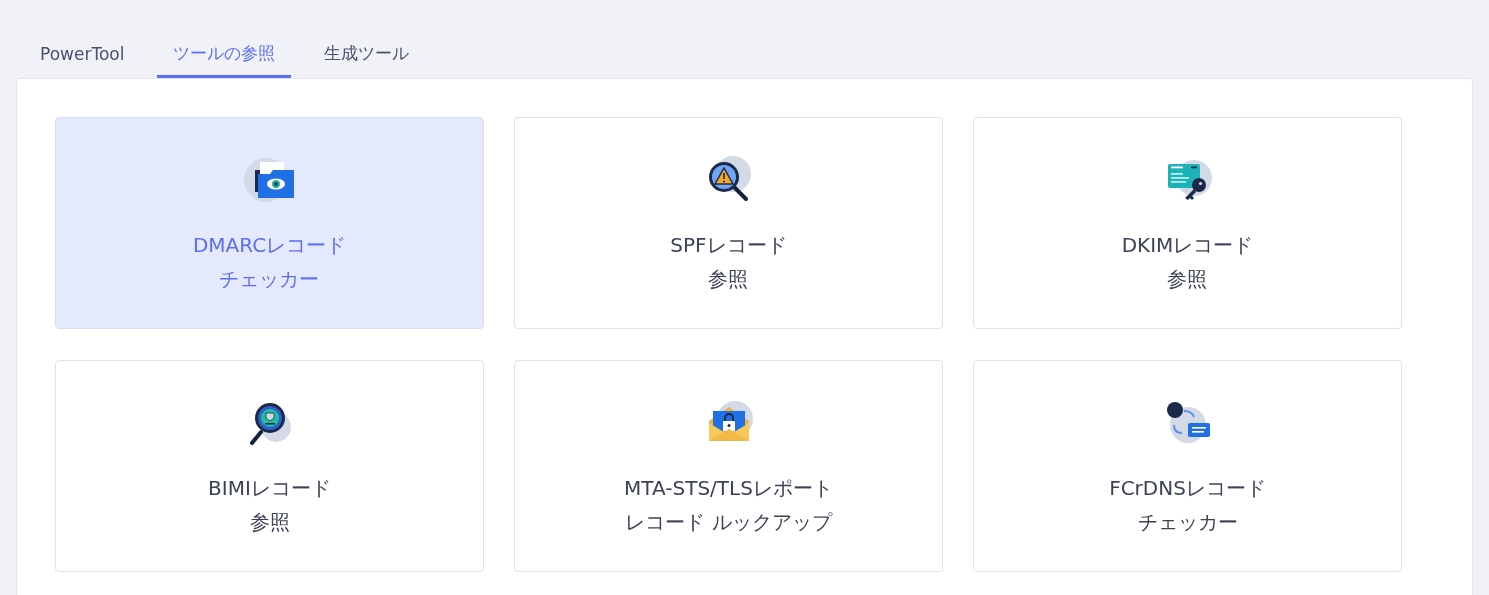  What do you see at coordinates (82, 58) in the screenshot?
I see `tab: PowerTool` at bounding box center [82, 58].